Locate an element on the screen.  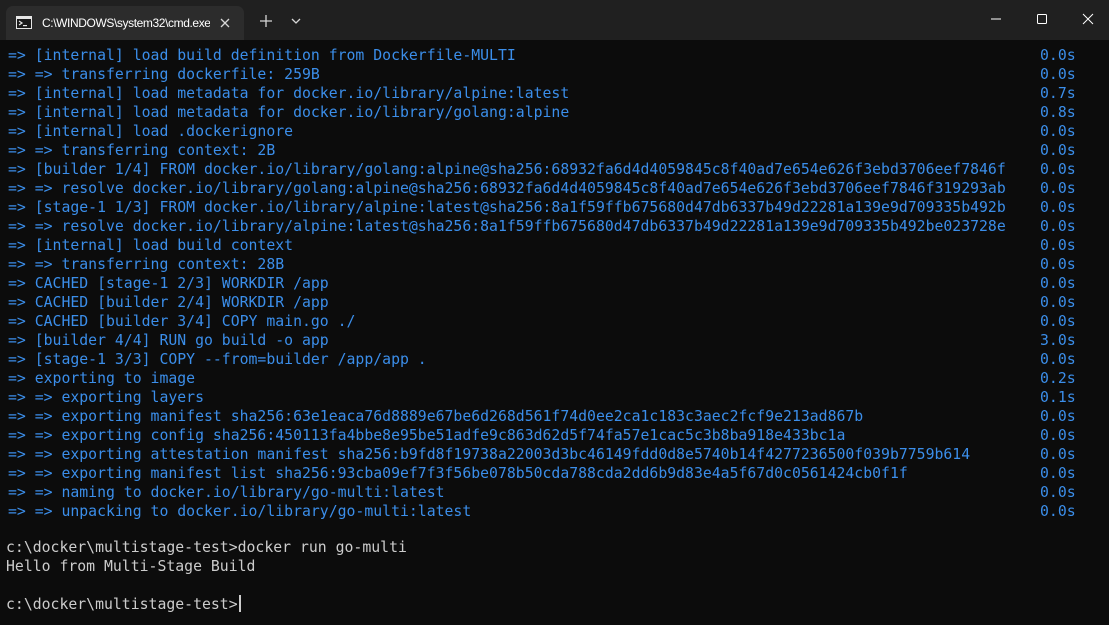
prompt-line: c:\docker\multistage-test> is located at coordinates (123, 604).